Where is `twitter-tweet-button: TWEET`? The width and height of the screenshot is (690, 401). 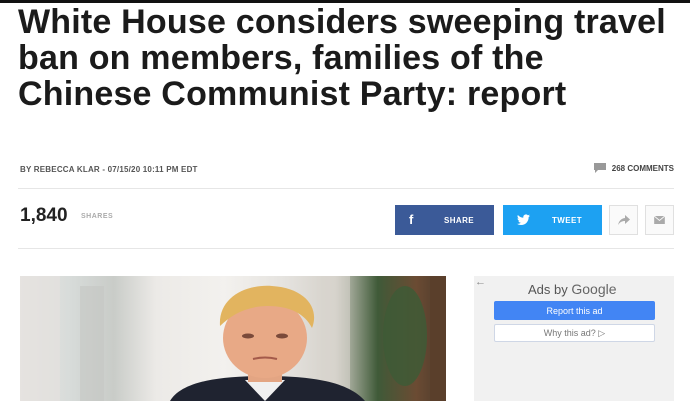
twitter-tweet-button: TWEET is located at coordinates (552, 220).